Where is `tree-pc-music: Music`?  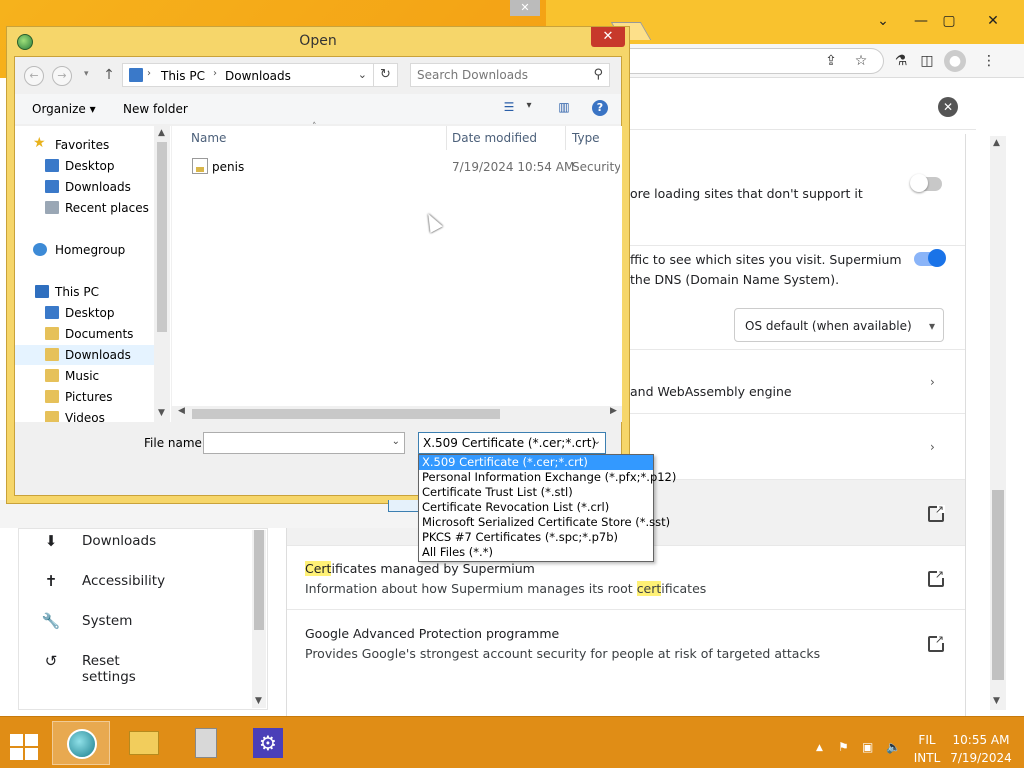 tree-pc-music: Music is located at coordinates (85, 376).